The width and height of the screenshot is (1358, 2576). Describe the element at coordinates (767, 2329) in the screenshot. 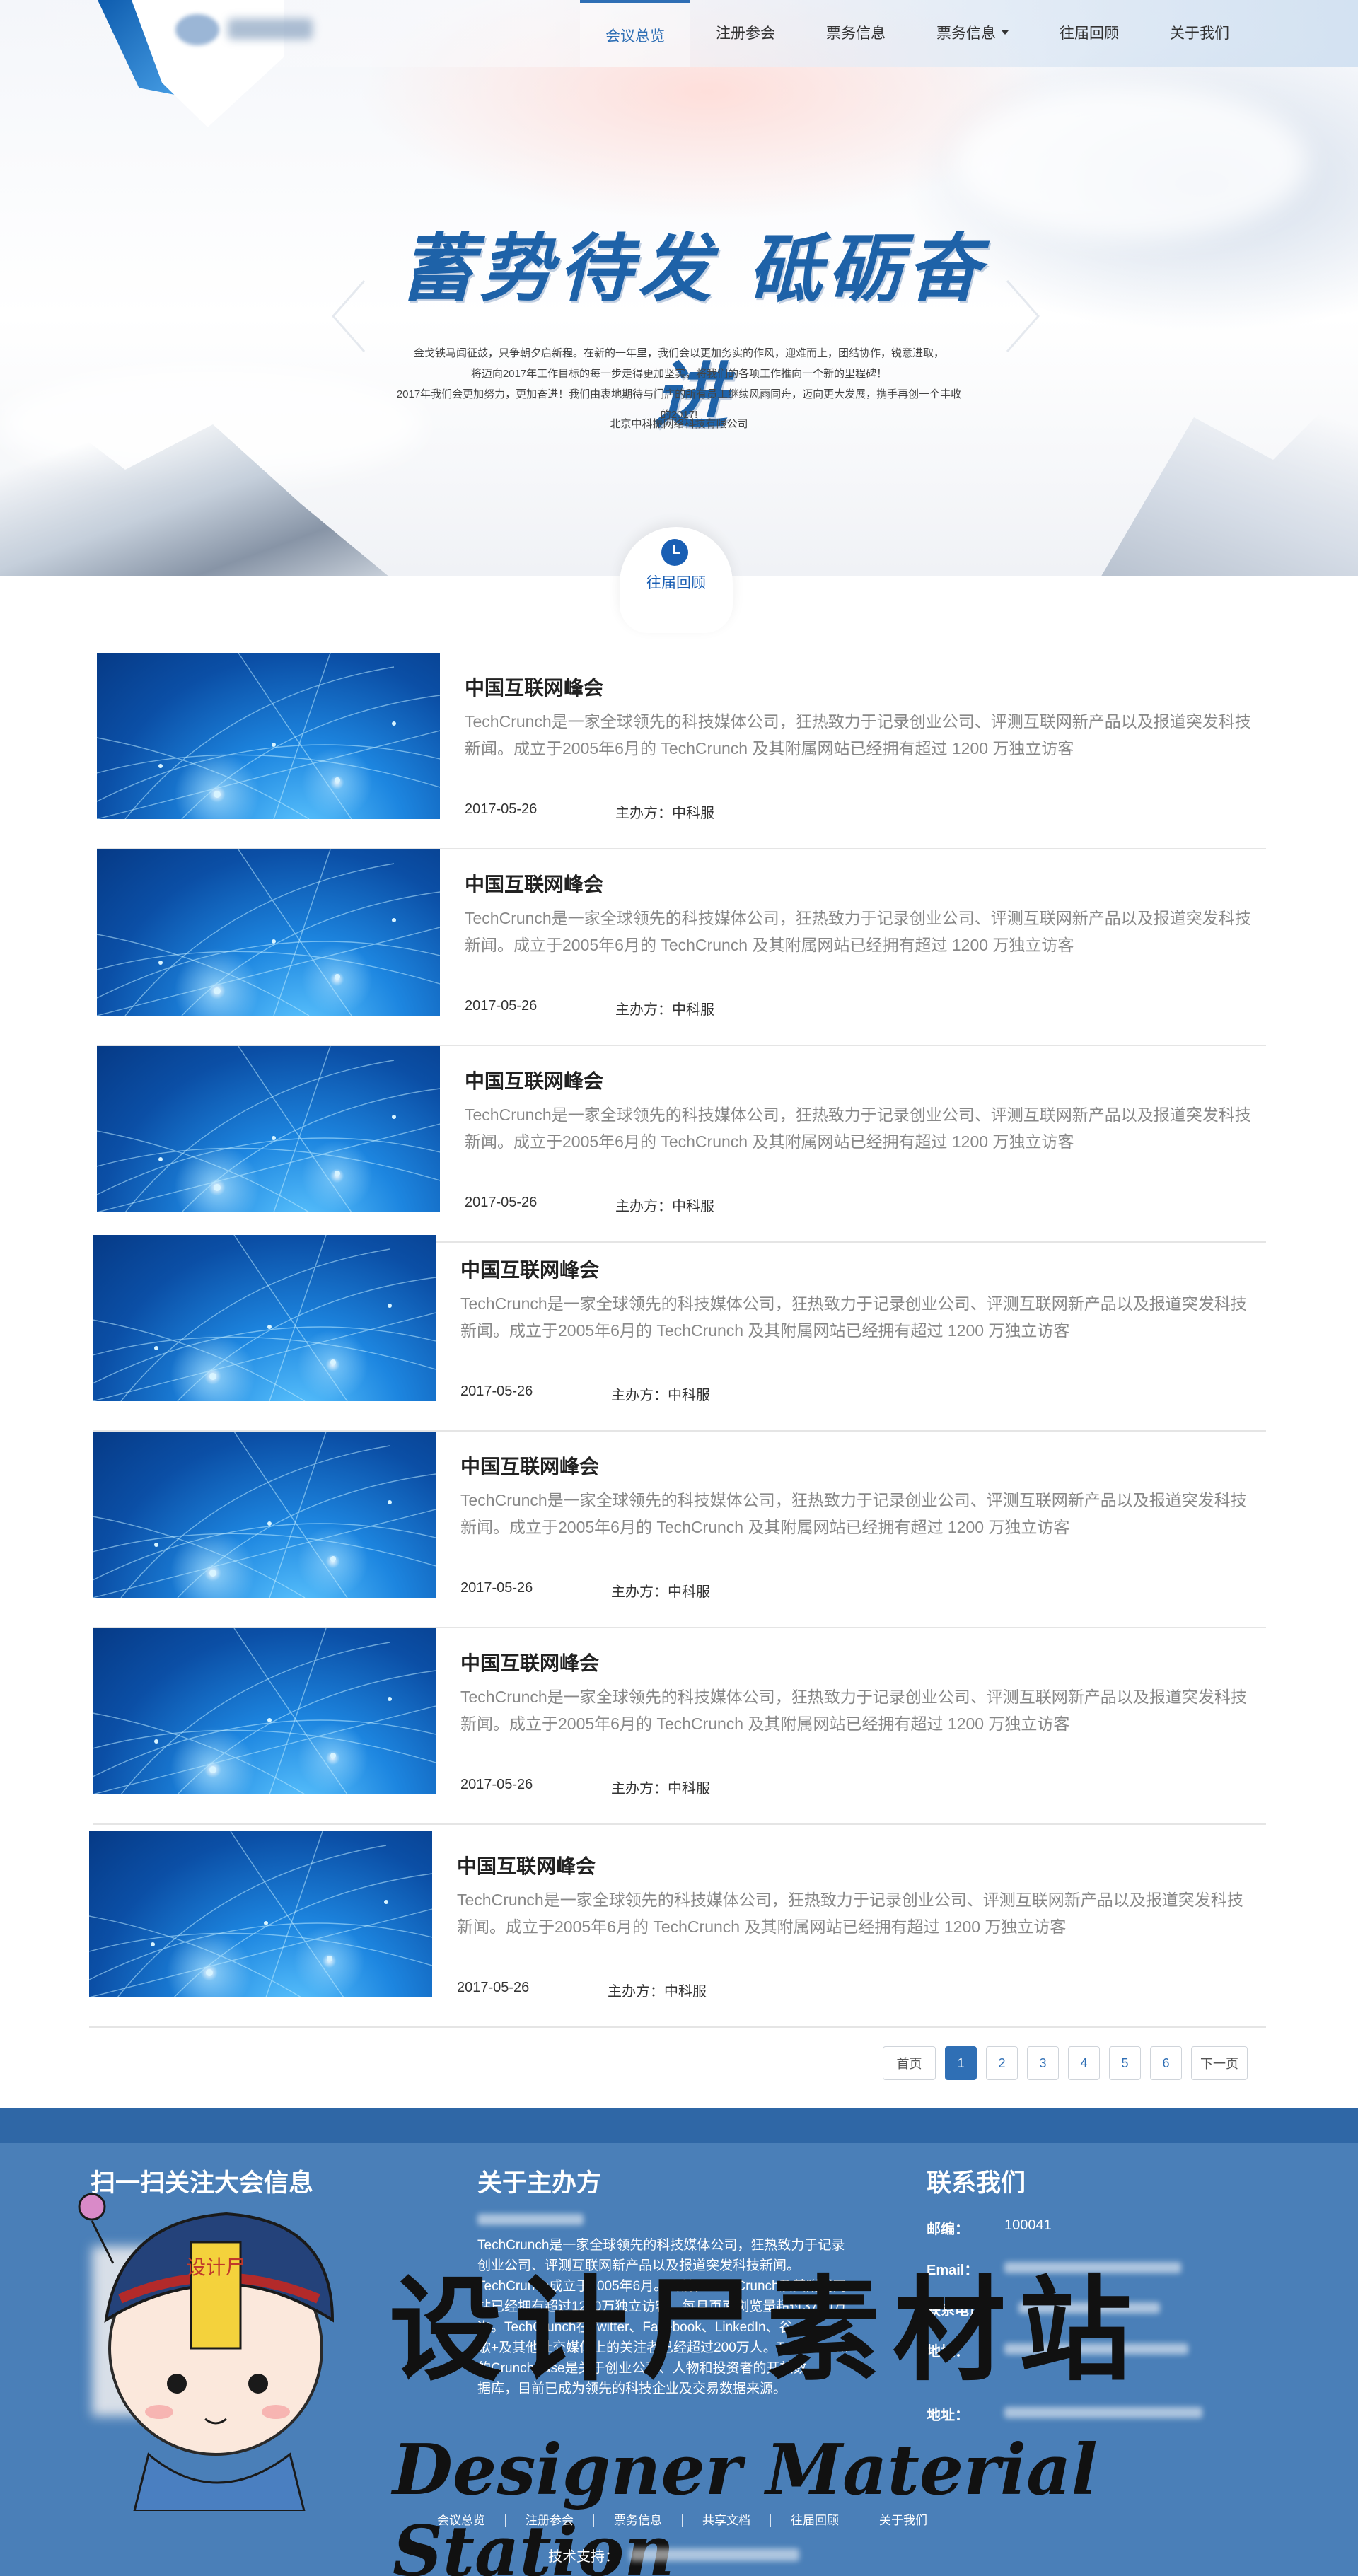

I see `watermark-text: 设计尸素材站` at that location.